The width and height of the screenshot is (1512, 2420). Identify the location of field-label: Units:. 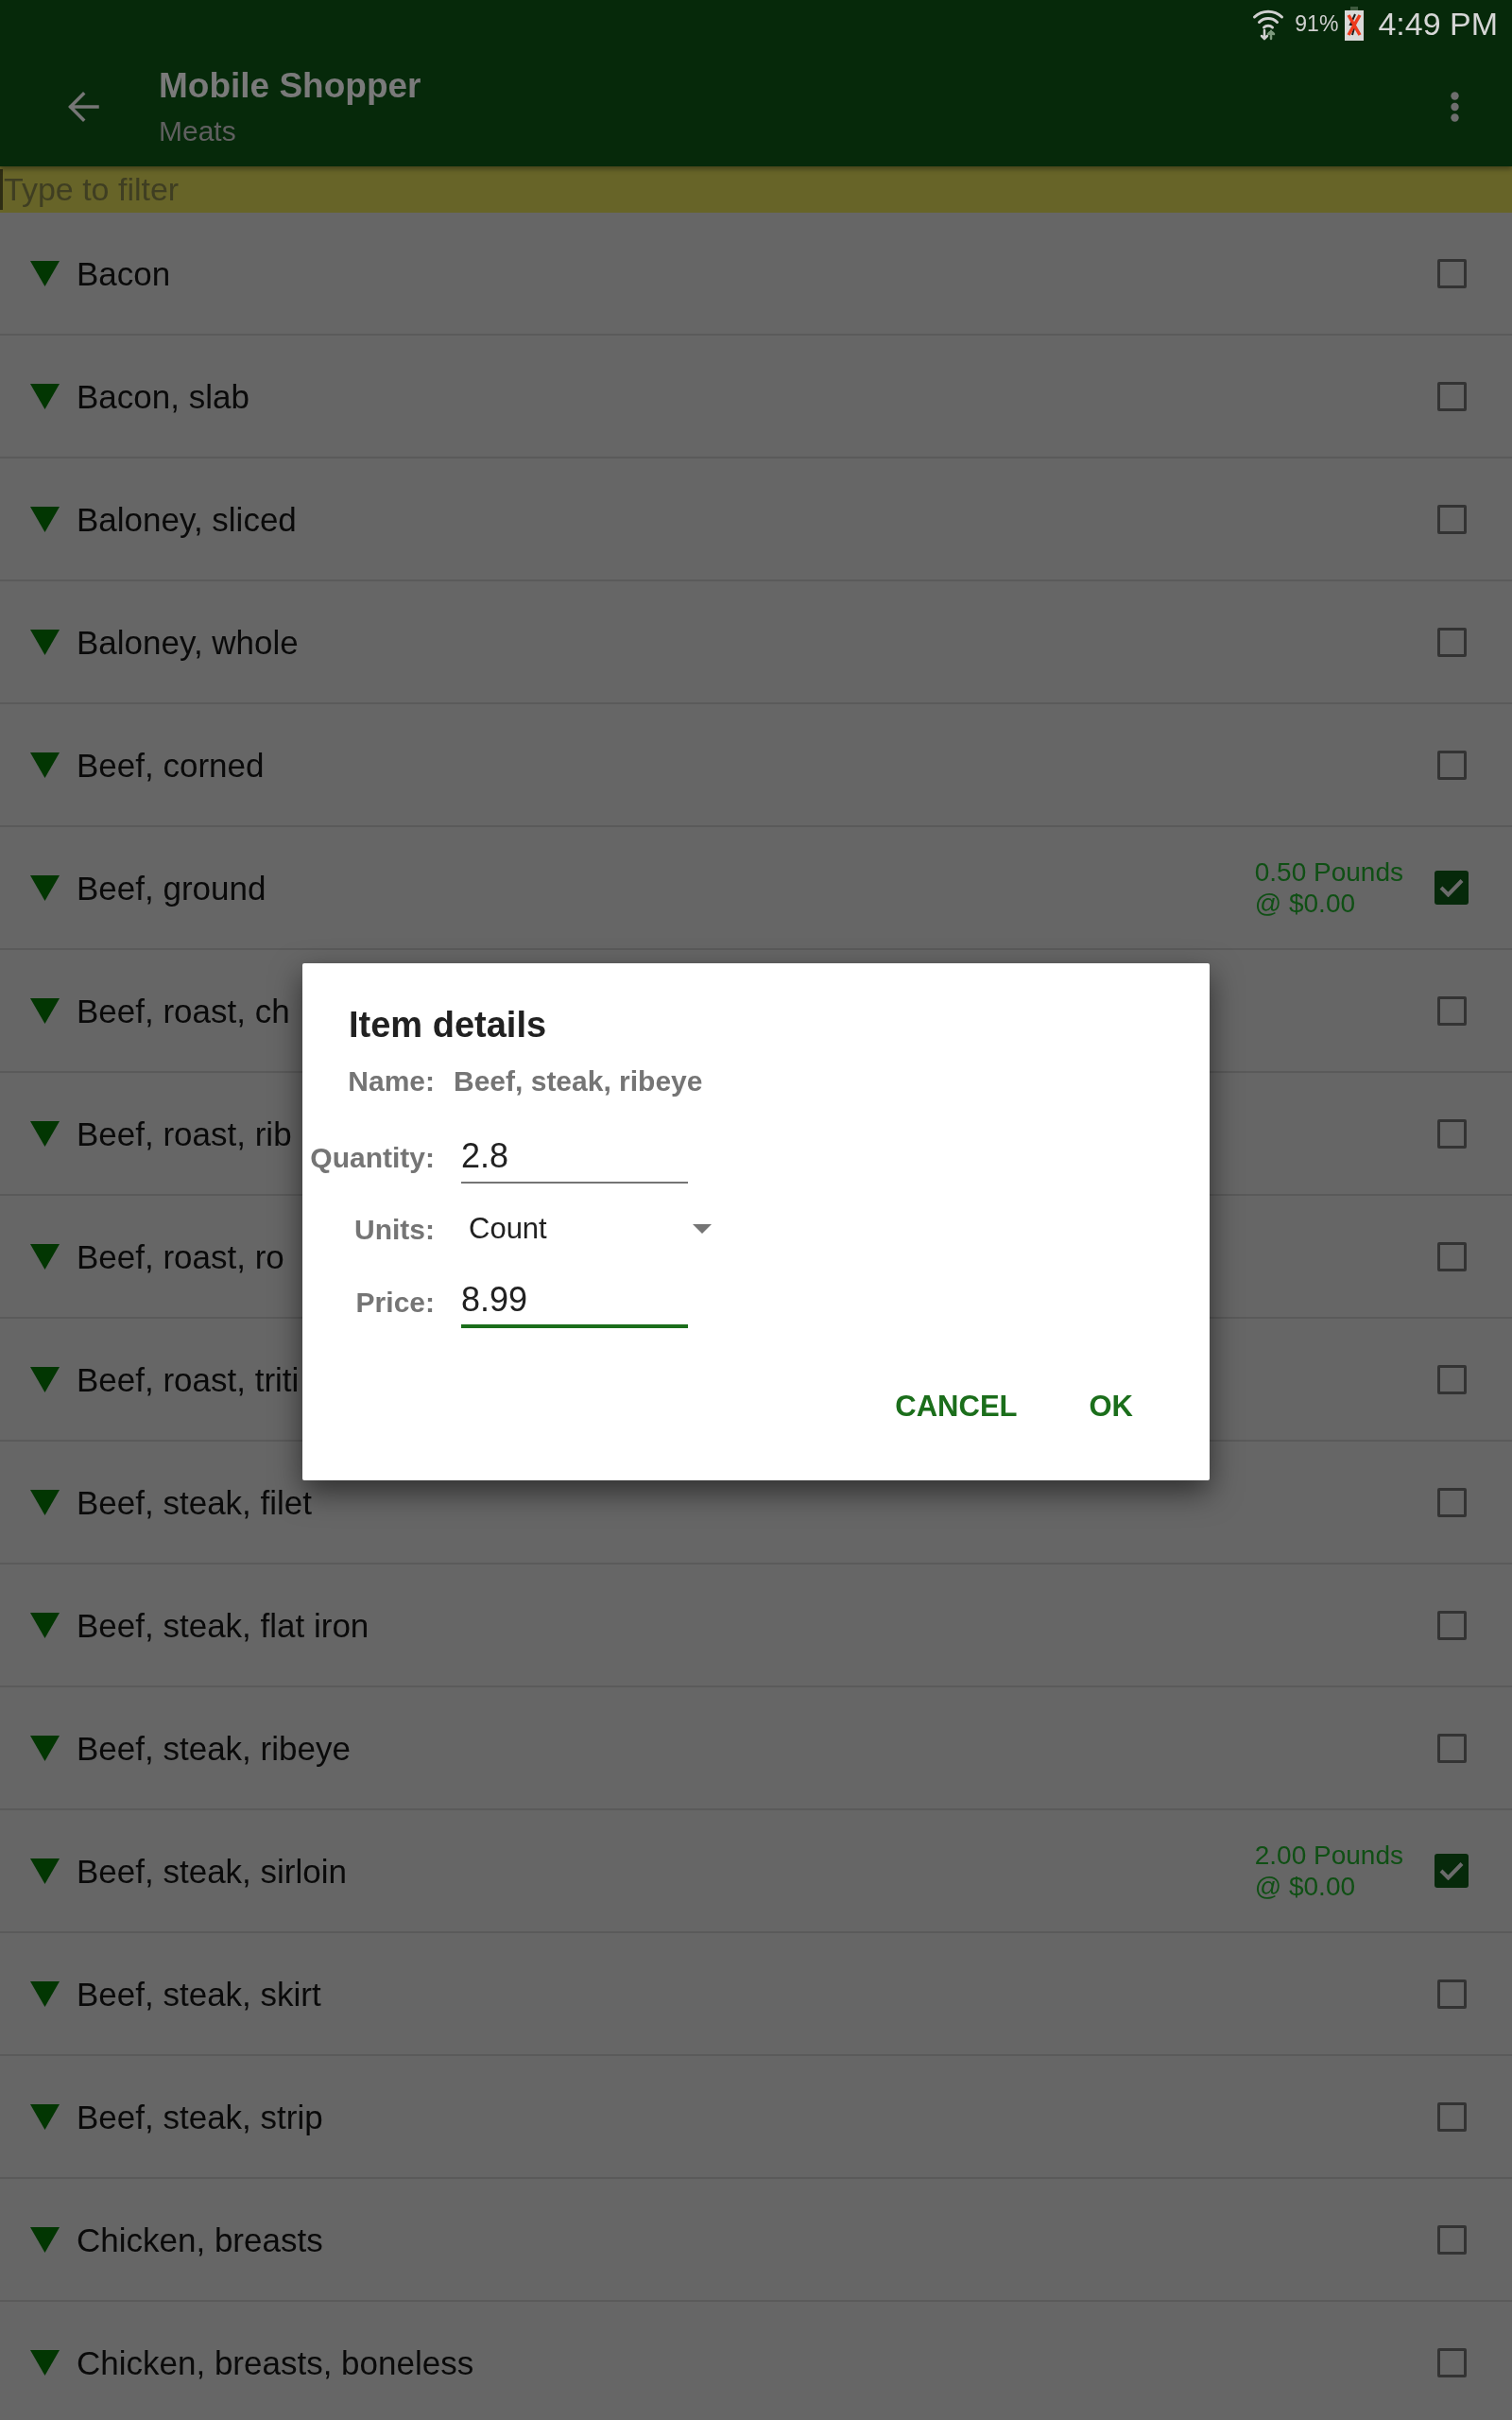
(394, 1229).